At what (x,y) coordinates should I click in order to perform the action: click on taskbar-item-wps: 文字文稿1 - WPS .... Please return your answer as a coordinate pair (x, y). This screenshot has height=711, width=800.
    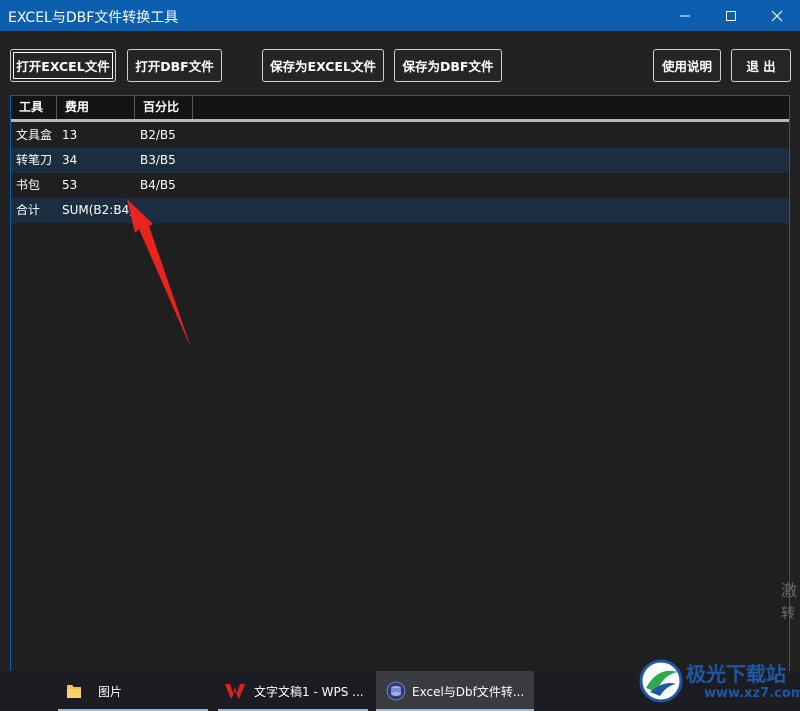
    Looking at the image, I should click on (293, 691).